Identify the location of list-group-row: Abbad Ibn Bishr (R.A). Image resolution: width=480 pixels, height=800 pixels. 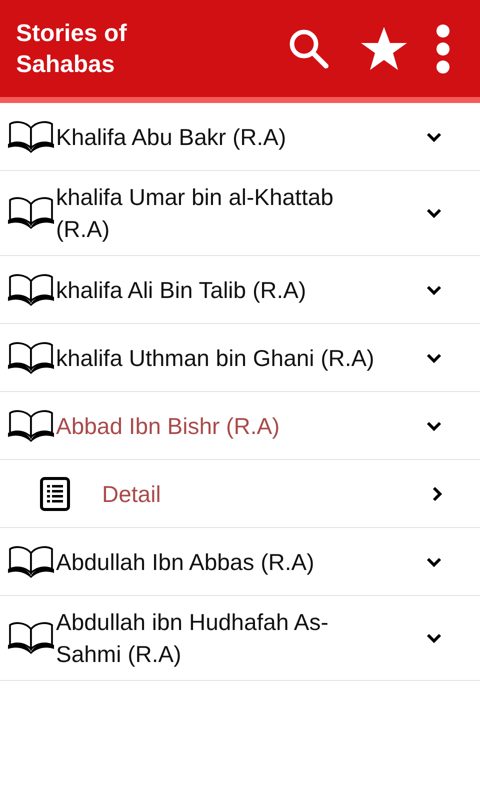
(240, 426).